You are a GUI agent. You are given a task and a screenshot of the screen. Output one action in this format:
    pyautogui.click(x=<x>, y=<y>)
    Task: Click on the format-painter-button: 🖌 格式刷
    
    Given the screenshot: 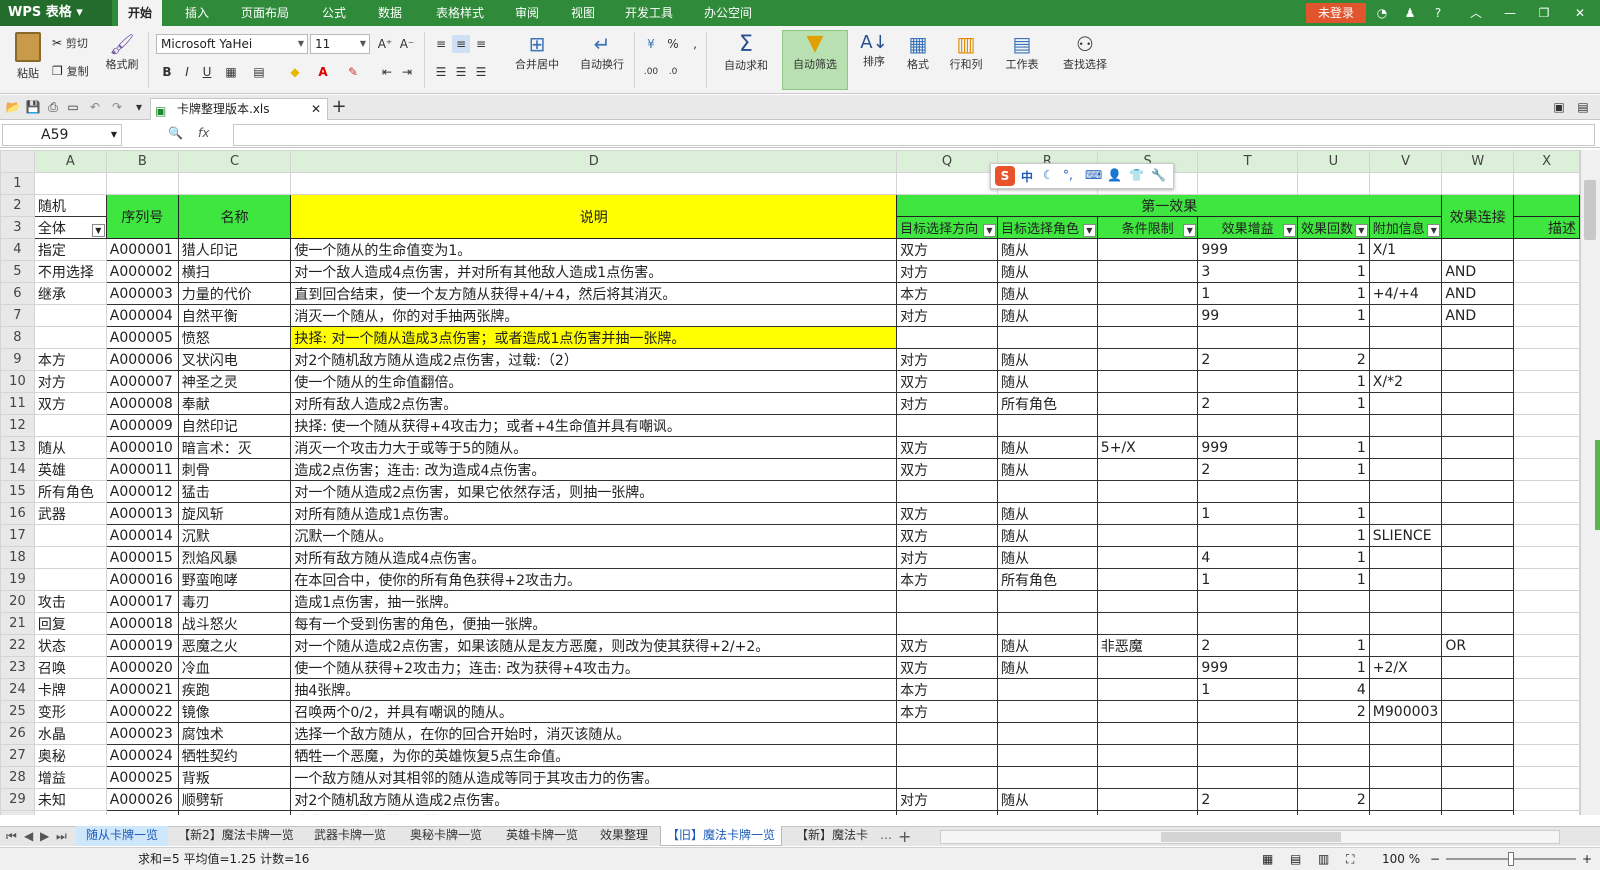 What is the action you would take?
    pyautogui.click(x=122, y=52)
    